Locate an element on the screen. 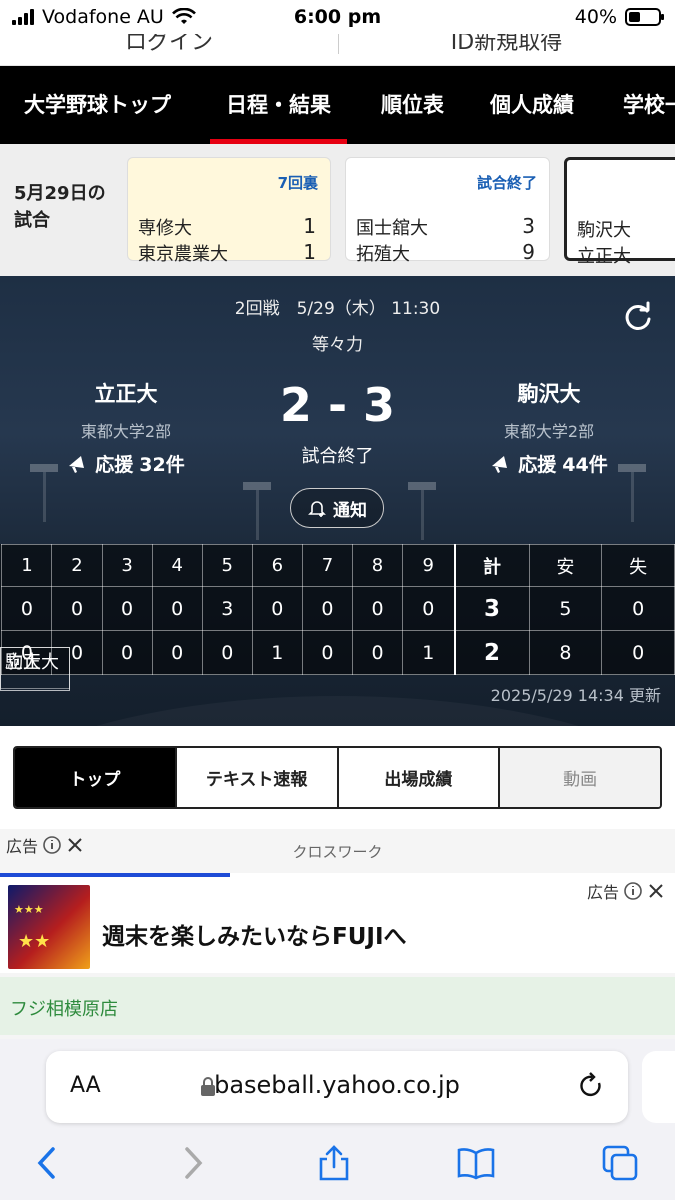  nav-tab-standings: 順位表 is located at coordinates (412, 105).